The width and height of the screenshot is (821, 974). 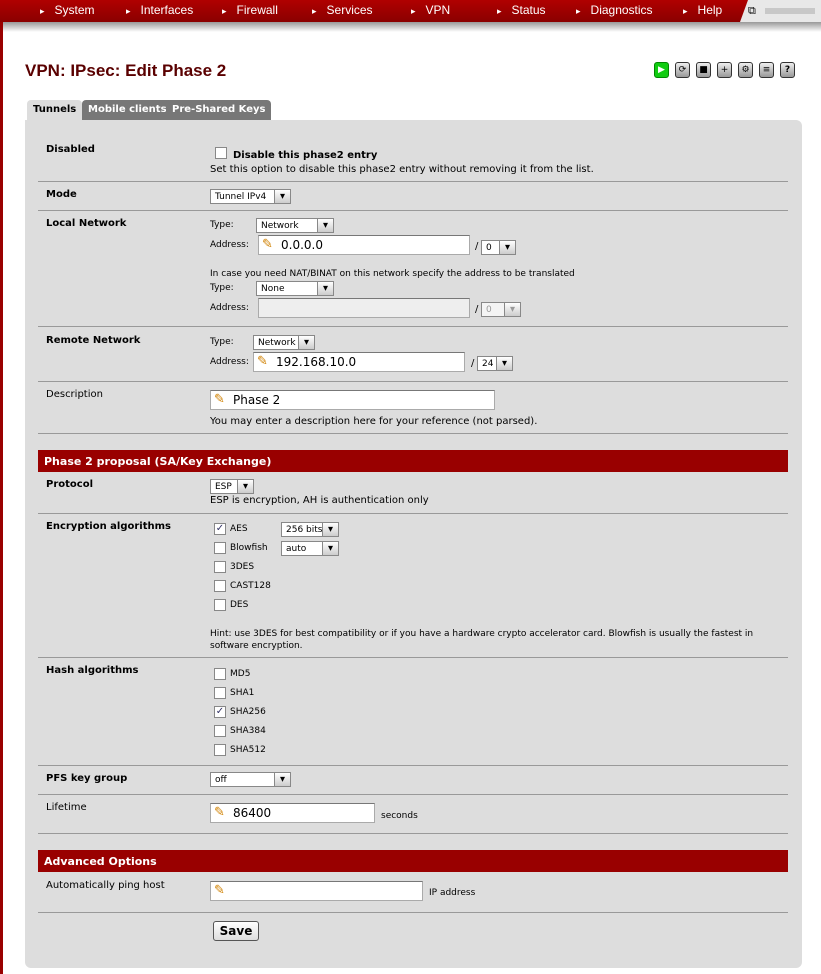 I want to click on protocol-select: ESP, so click(x=232, y=486).